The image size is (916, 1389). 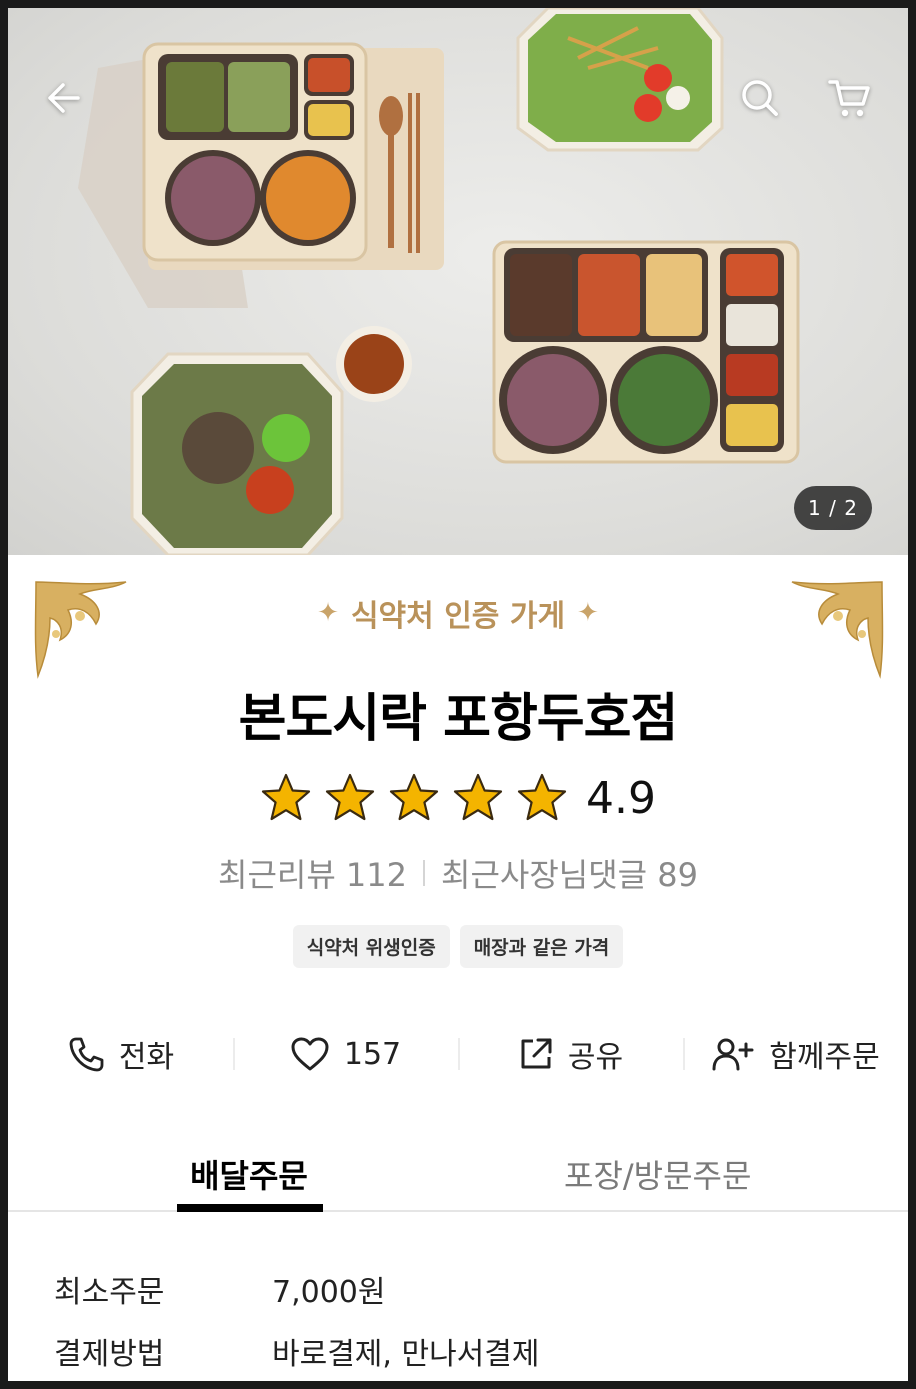 I want to click on rating-stars, so click(x=414, y=798).